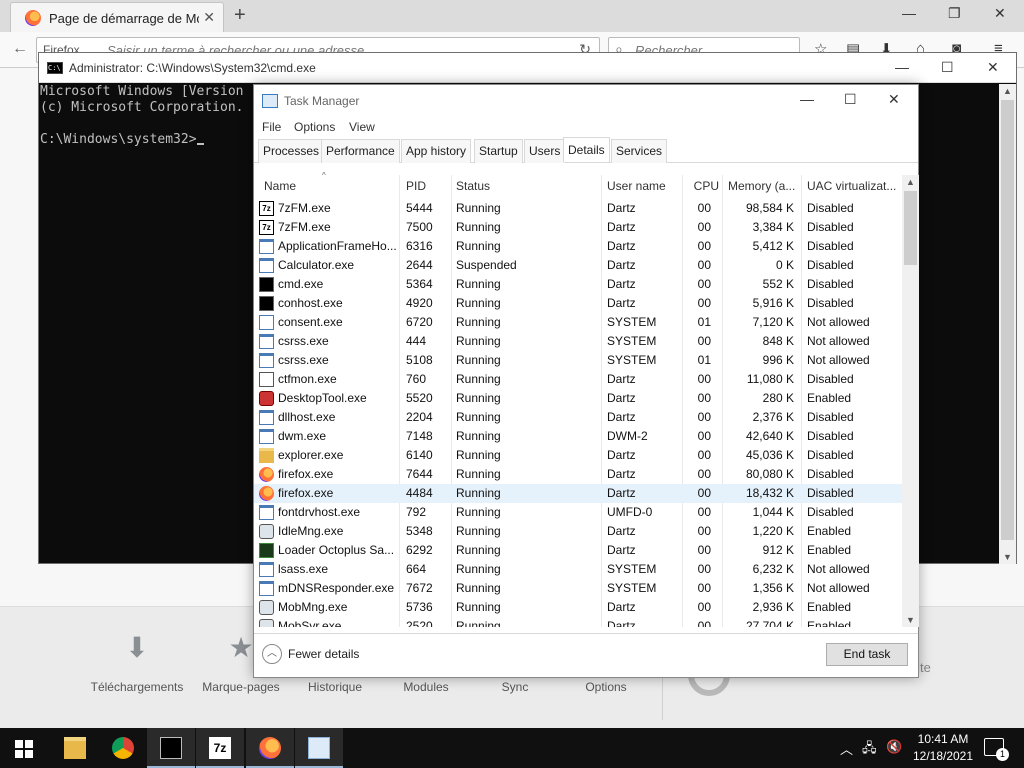  Describe the element at coordinates (360, 151) in the screenshot. I see `tab-performance: Performance` at that location.